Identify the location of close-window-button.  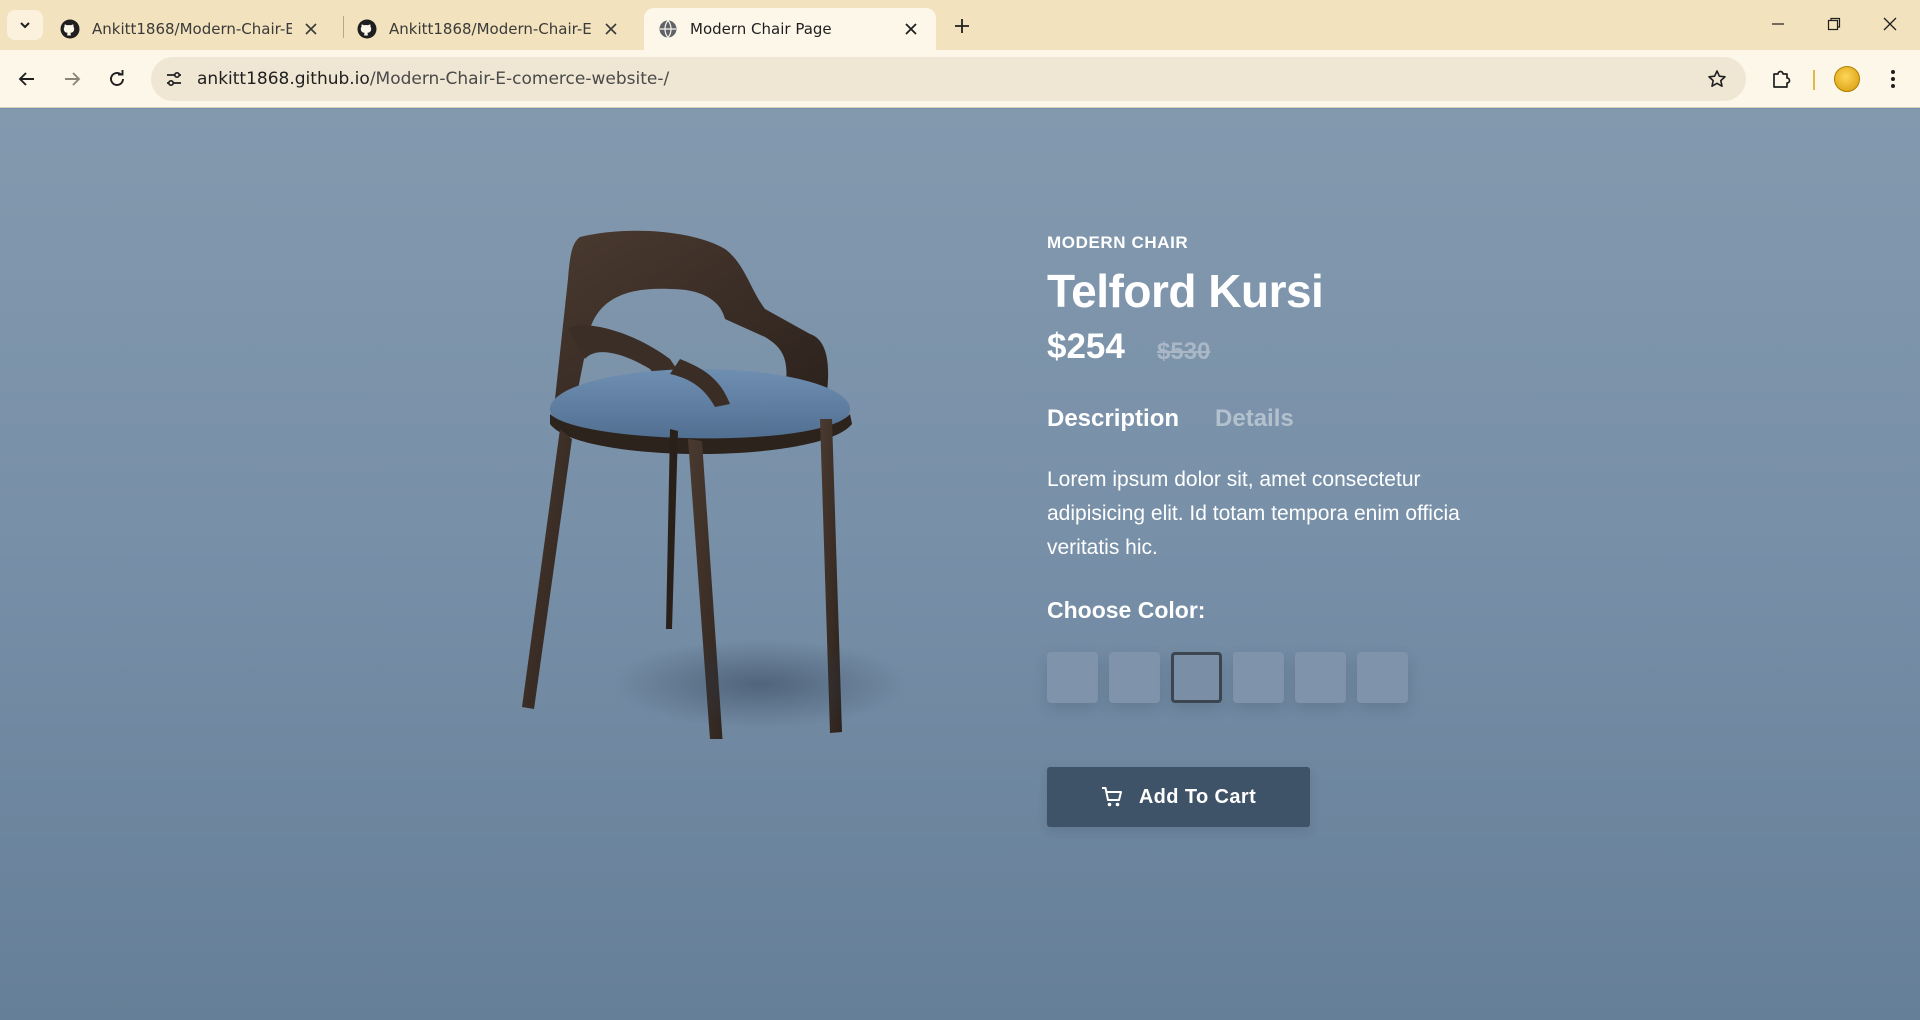
(1890, 24).